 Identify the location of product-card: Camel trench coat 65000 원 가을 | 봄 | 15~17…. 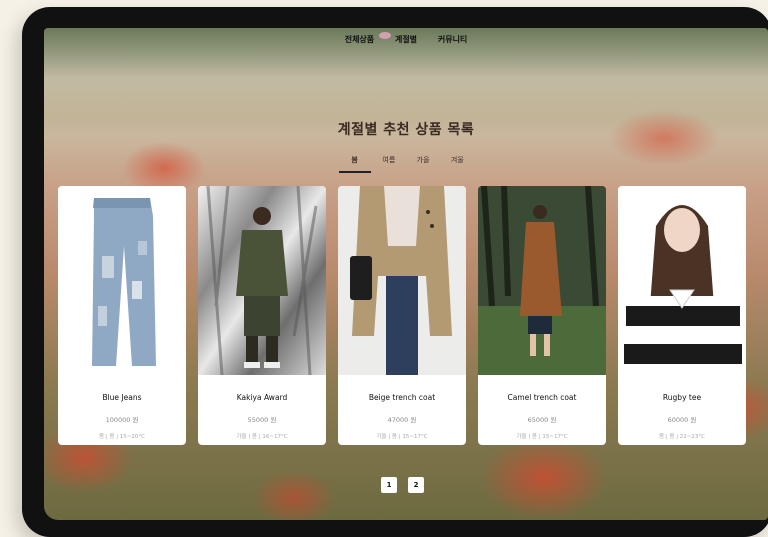
(542, 315).